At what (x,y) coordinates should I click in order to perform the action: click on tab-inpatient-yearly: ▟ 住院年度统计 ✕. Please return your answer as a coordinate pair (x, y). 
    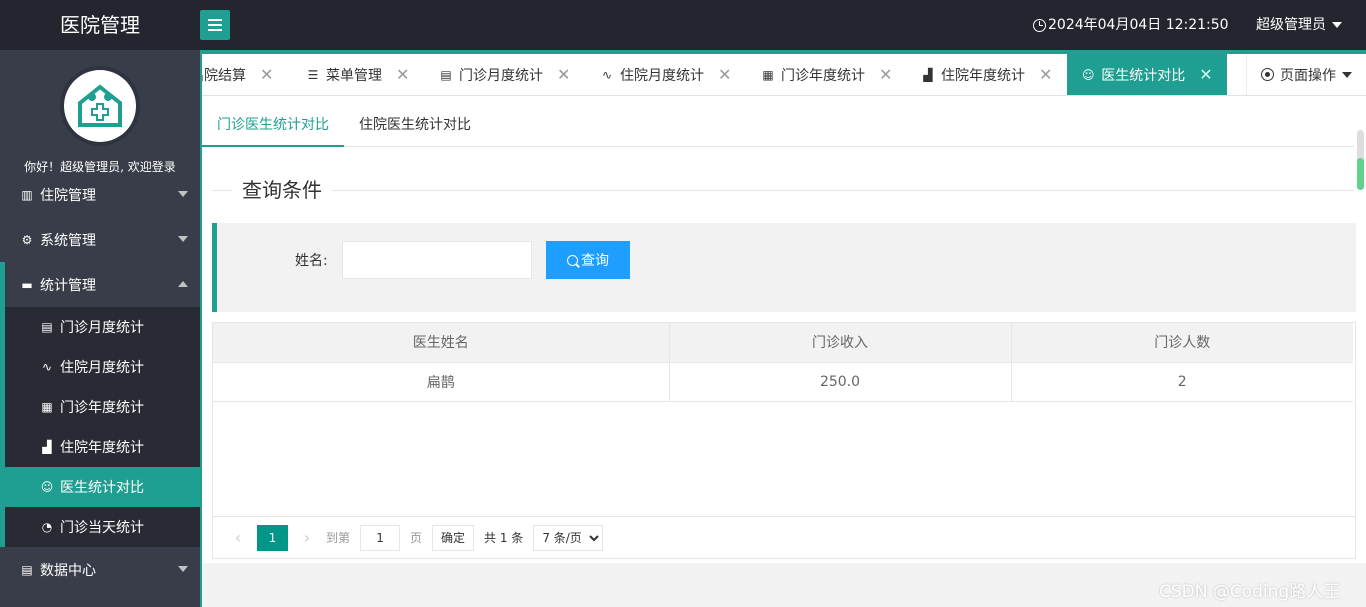
    Looking at the image, I should click on (986, 74).